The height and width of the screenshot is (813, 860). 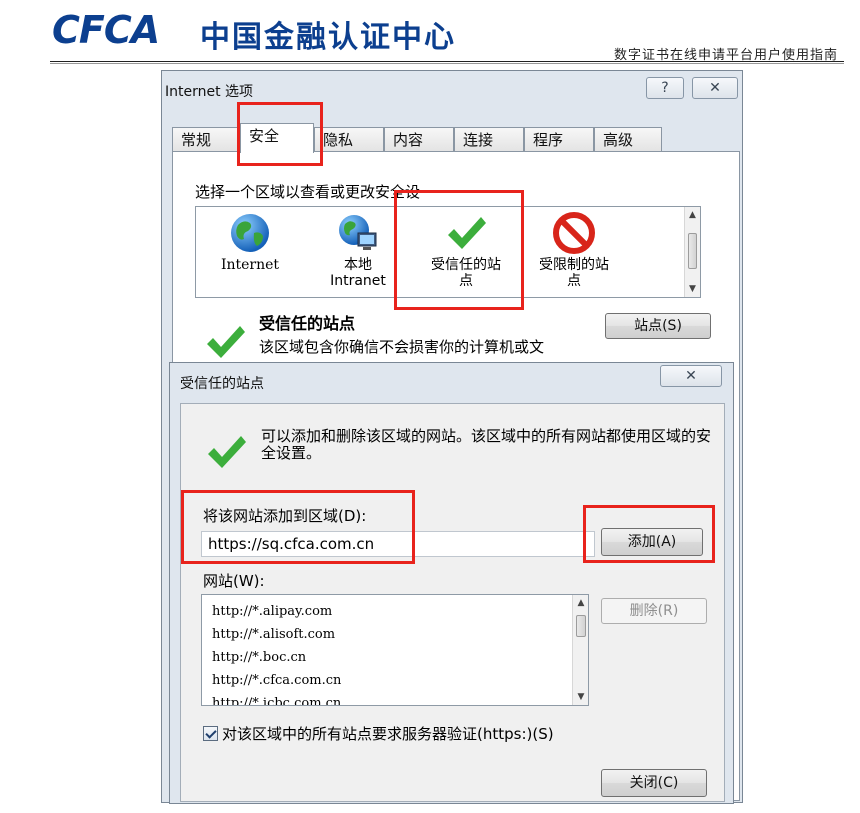 What do you see at coordinates (234, 581) in the screenshot?
I see `websites-label: 网站(W):` at bounding box center [234, 581].